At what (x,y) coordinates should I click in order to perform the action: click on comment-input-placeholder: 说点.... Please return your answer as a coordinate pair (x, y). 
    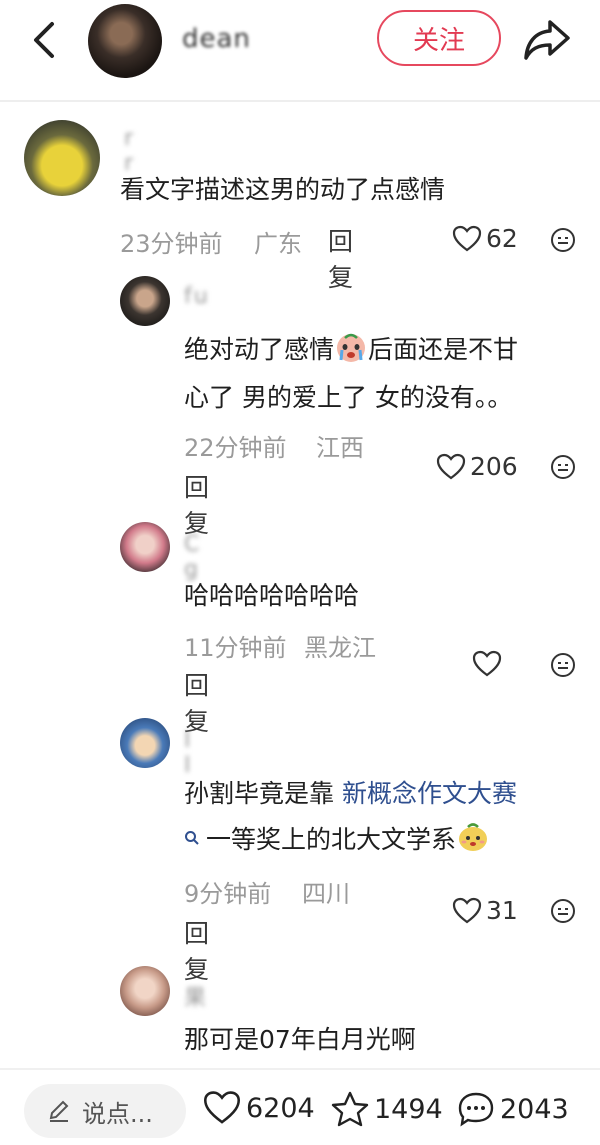
    Looking at the image, I should click on (117, 1113).